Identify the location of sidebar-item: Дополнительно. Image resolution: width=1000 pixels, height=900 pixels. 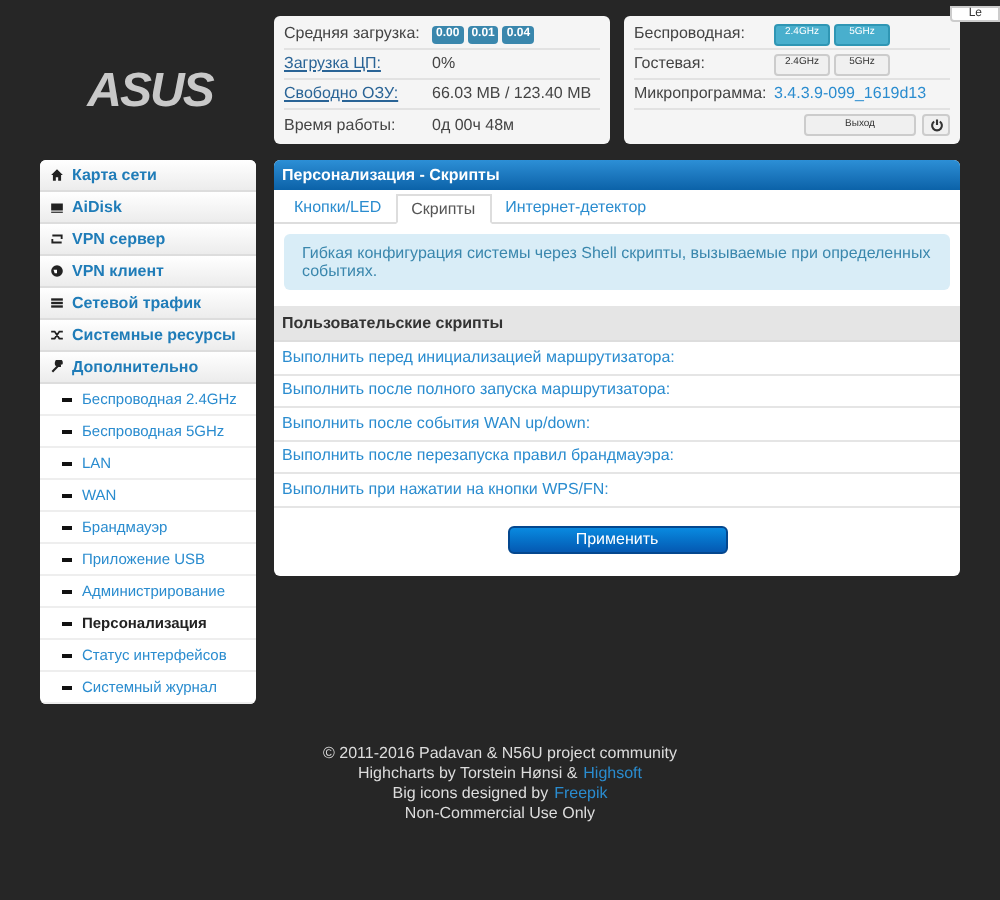
(148, 368).